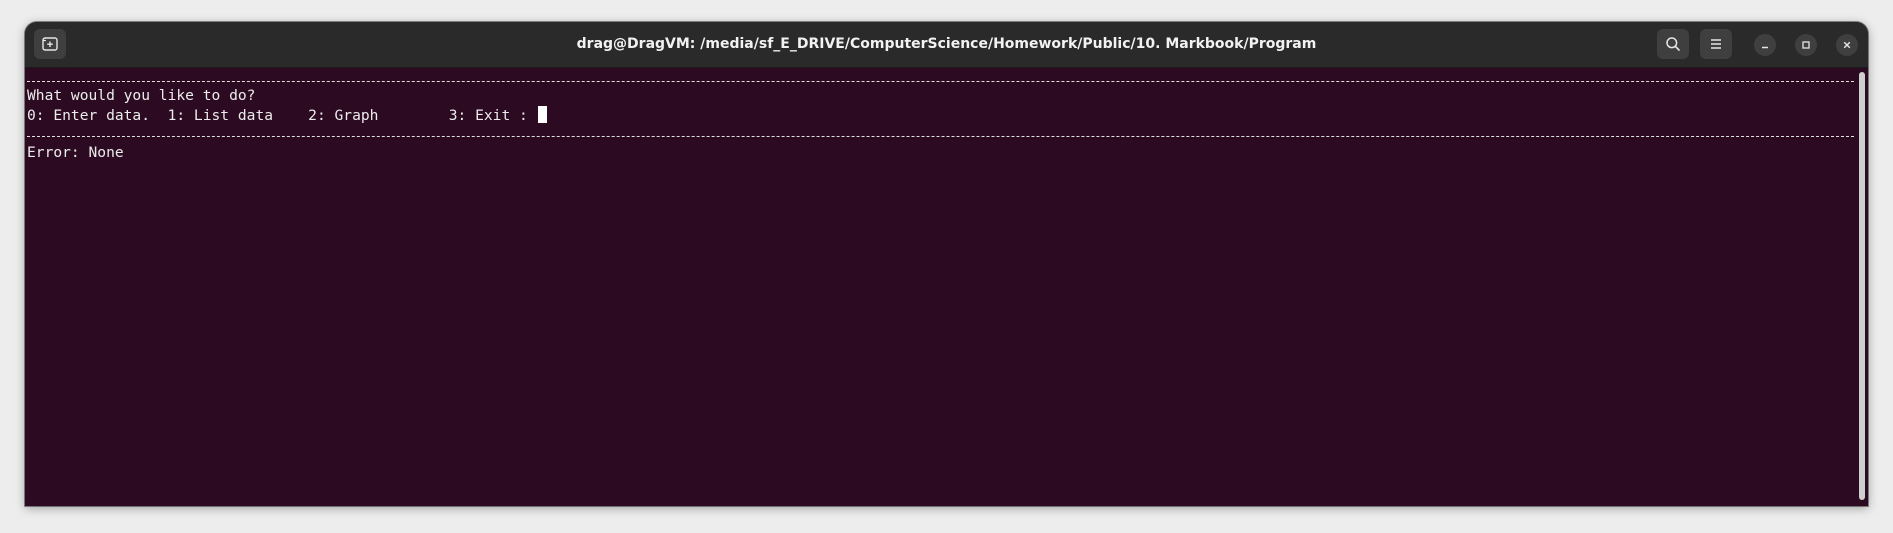 The height and width of the screenshot is (533, 1893). I want to click on hamburger-menu-icon, so click(1716, 44).